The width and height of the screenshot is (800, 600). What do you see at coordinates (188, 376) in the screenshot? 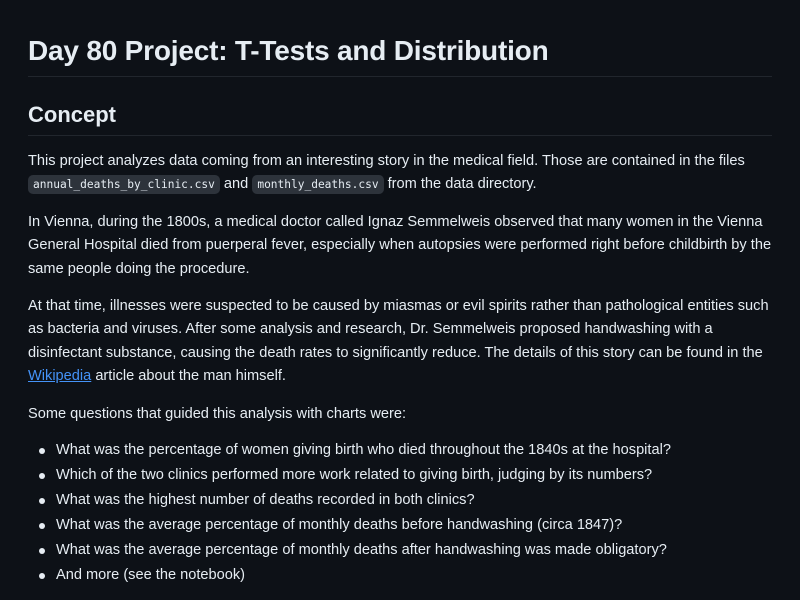
I see `handwashing-text-after: article about the man himself.` at bounding box center [188, 376].